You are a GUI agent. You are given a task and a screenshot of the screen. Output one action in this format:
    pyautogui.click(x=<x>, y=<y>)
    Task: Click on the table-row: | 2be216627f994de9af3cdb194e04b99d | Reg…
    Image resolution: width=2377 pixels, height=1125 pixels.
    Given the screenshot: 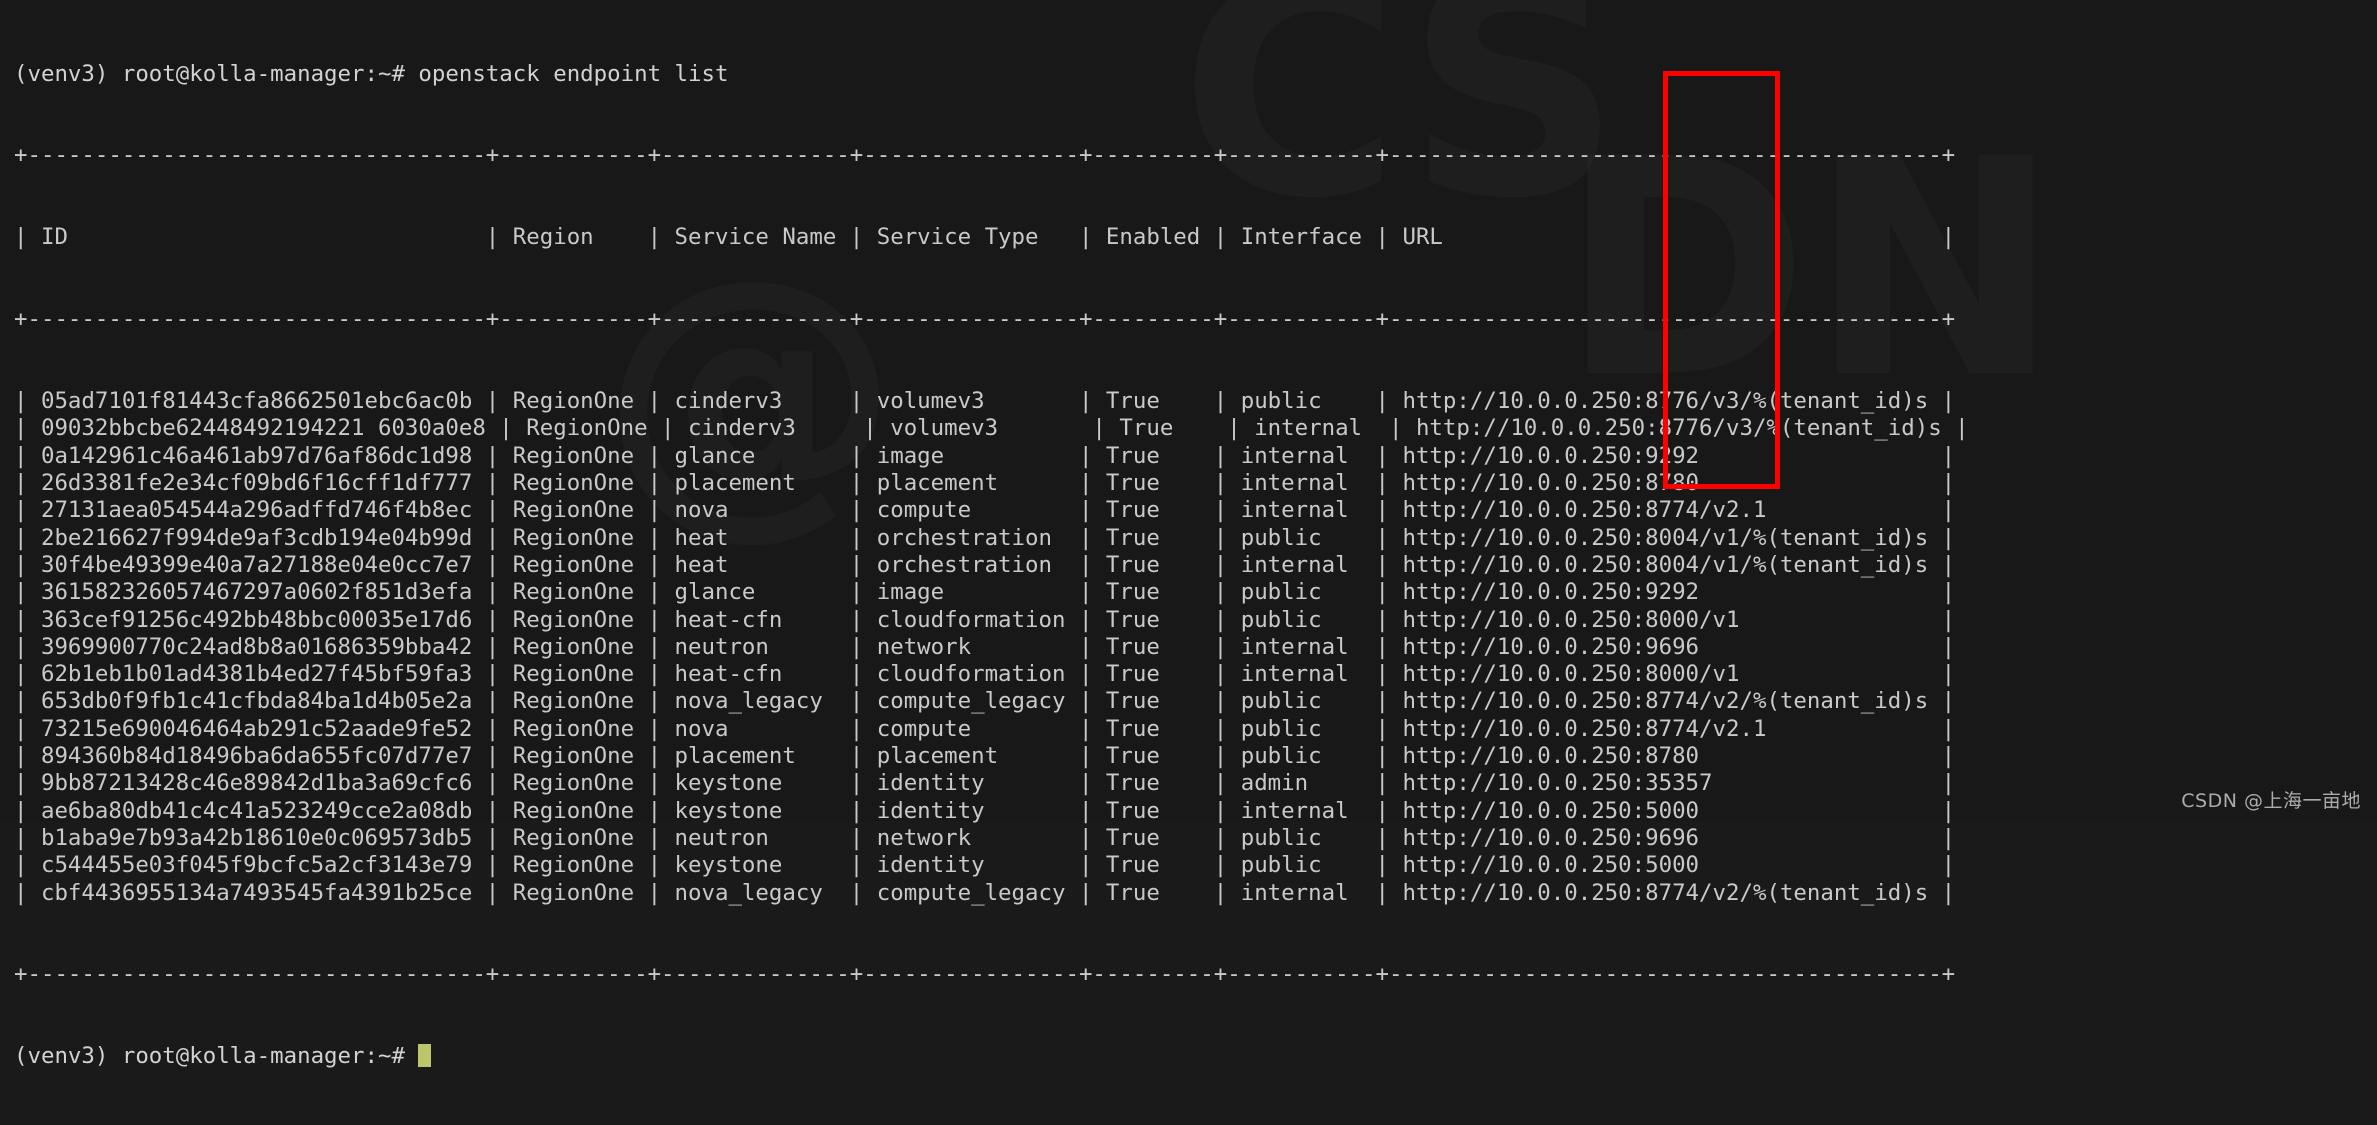 What is the action you would take?
    pyautogui.click(x=985, y=537)
    